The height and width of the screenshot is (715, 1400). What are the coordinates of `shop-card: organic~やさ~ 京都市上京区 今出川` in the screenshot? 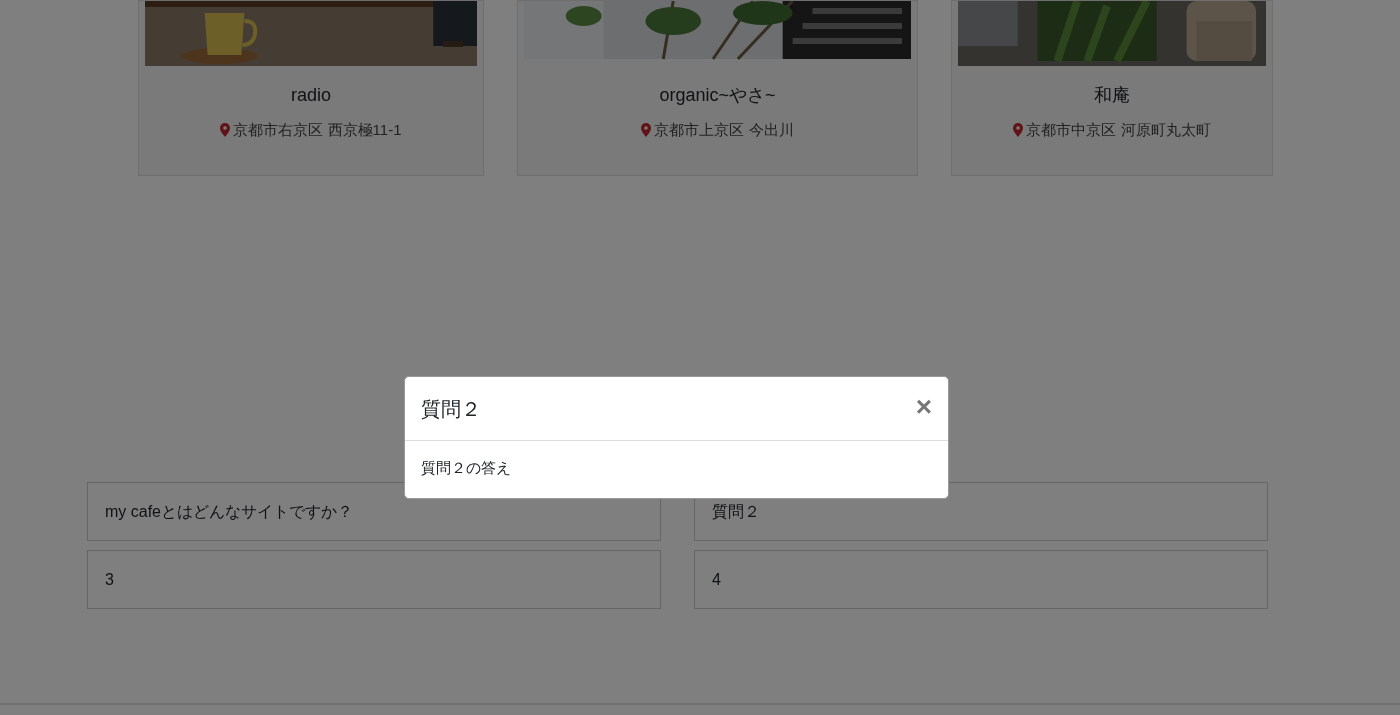 It's located at (717, 88).